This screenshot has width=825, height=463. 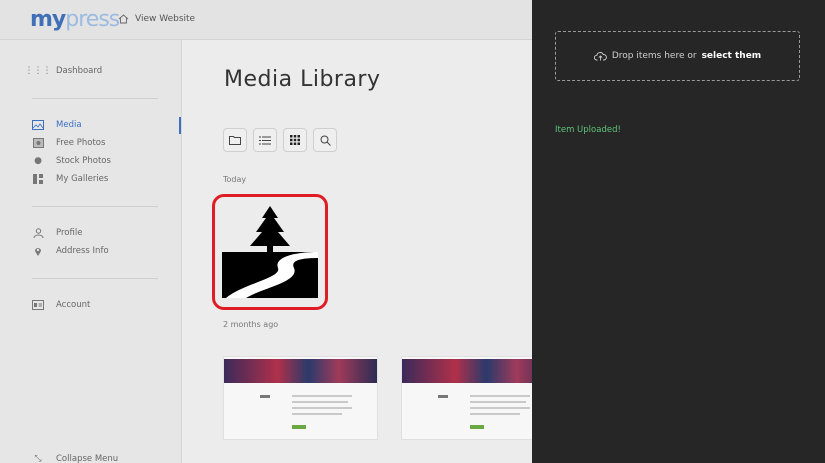 I want to click on sidebar-item-account: Account, so click(x=61, y=305).